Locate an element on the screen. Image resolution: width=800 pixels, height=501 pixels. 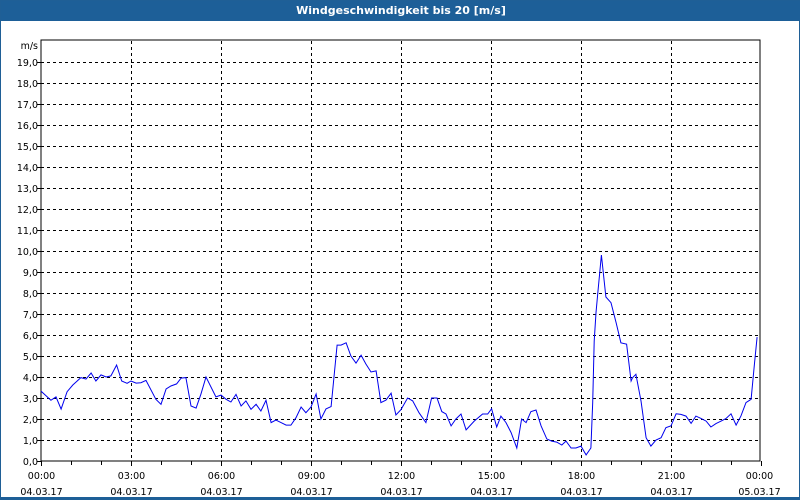
y-tick-label: 17,0 is located at coordinates (27, 105).